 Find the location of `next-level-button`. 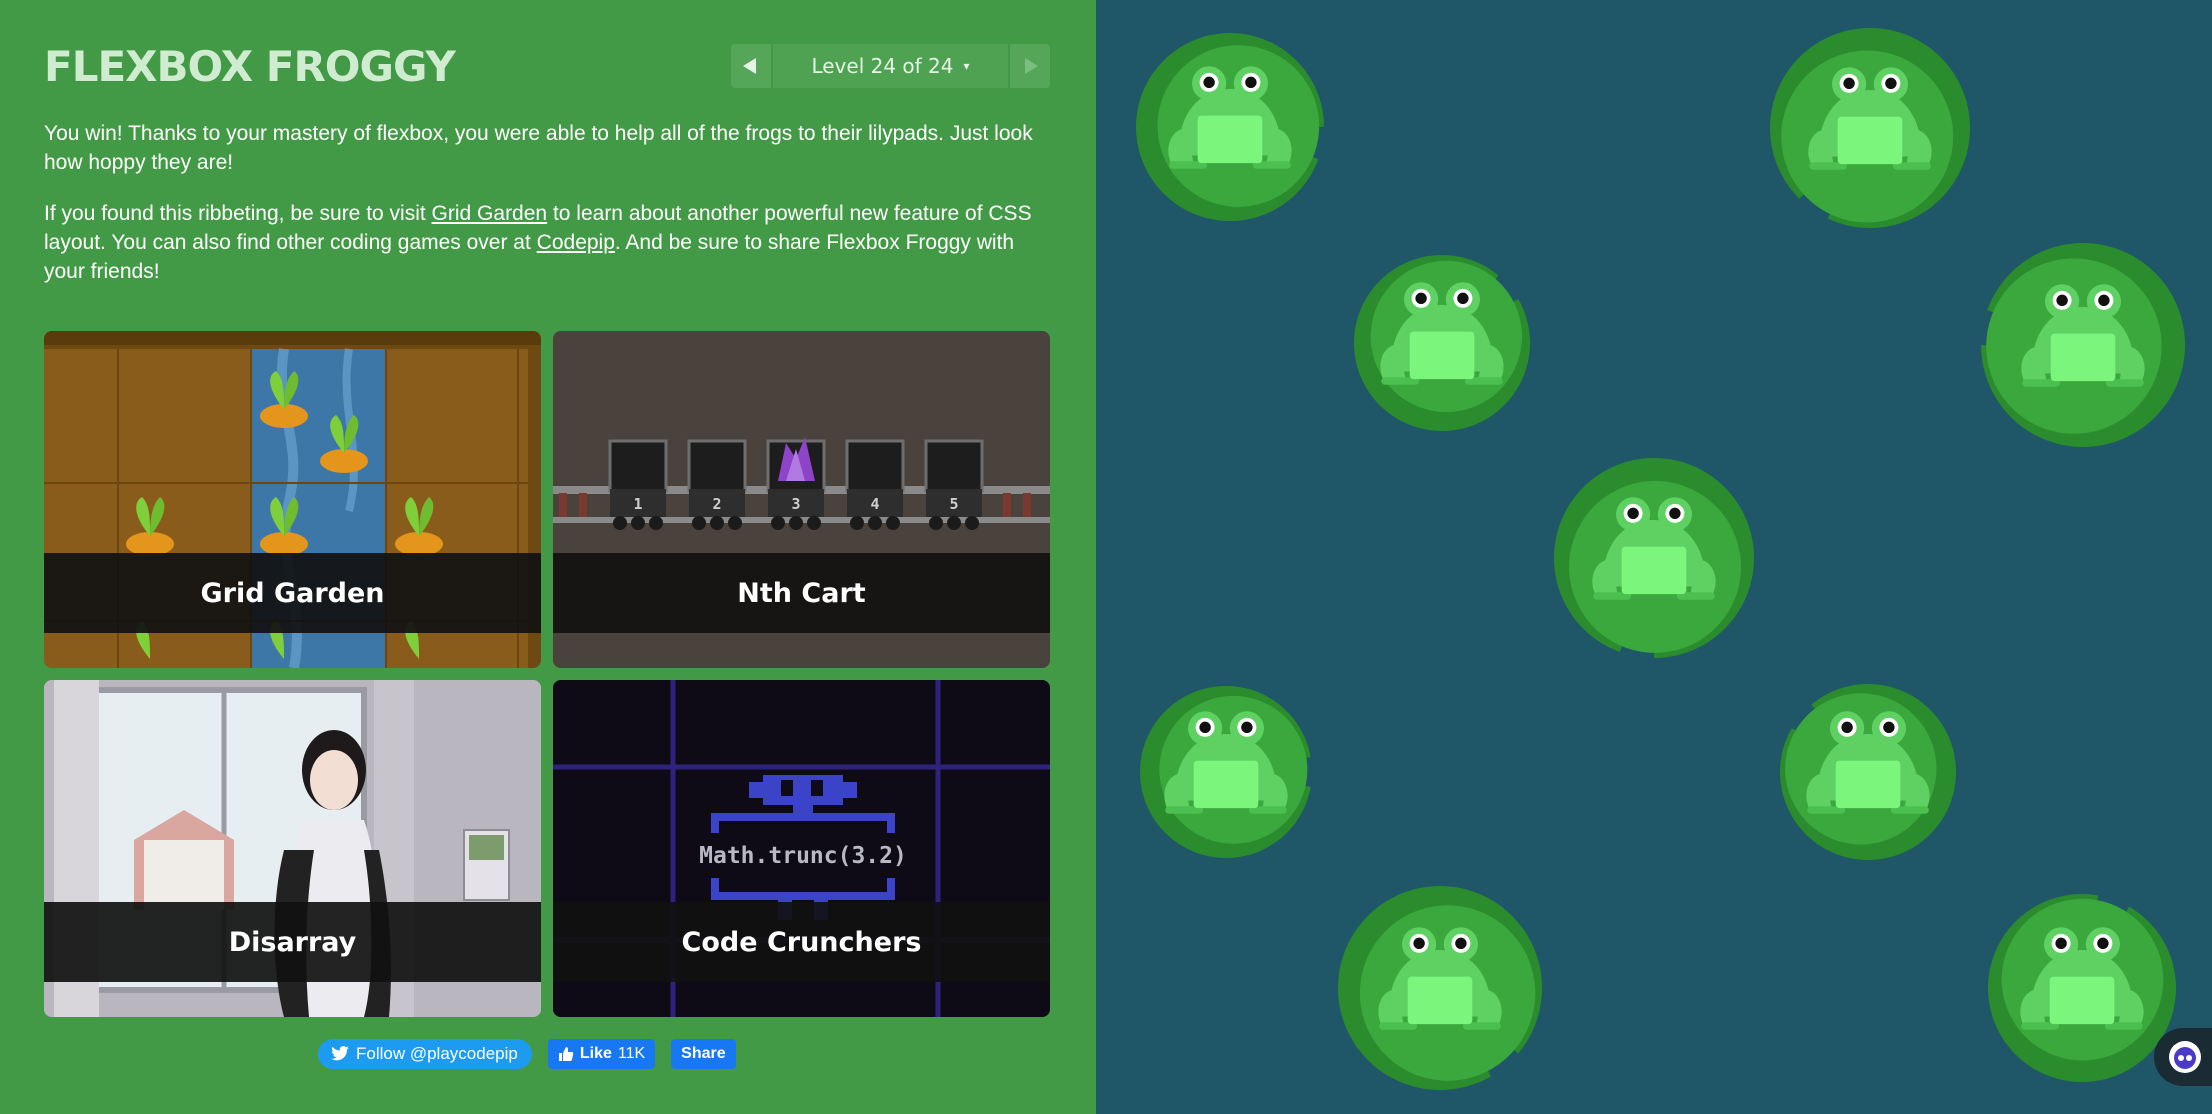

next-level-button is located at coordinates (1030, 66).